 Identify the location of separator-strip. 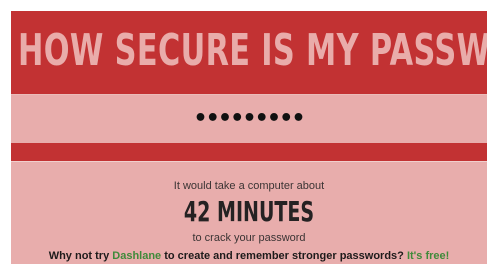
(249, 152).